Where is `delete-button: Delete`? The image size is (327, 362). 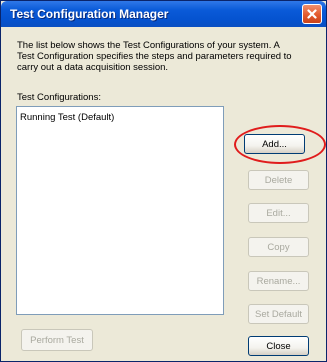 delete-button: Delete is located at coordinates (278, 180).